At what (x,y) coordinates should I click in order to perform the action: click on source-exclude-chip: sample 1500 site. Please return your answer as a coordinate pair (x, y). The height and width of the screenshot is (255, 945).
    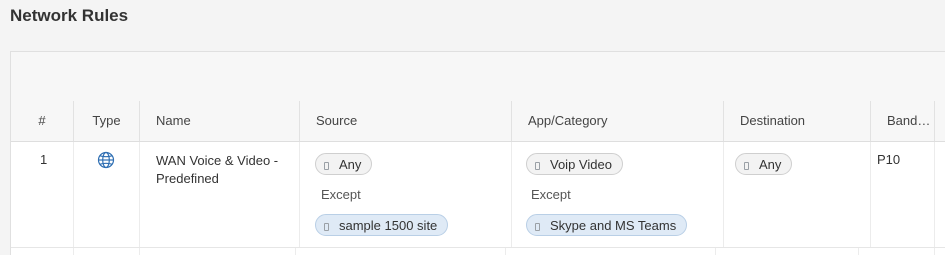
    Looking at the image, I should click on (382, 225).